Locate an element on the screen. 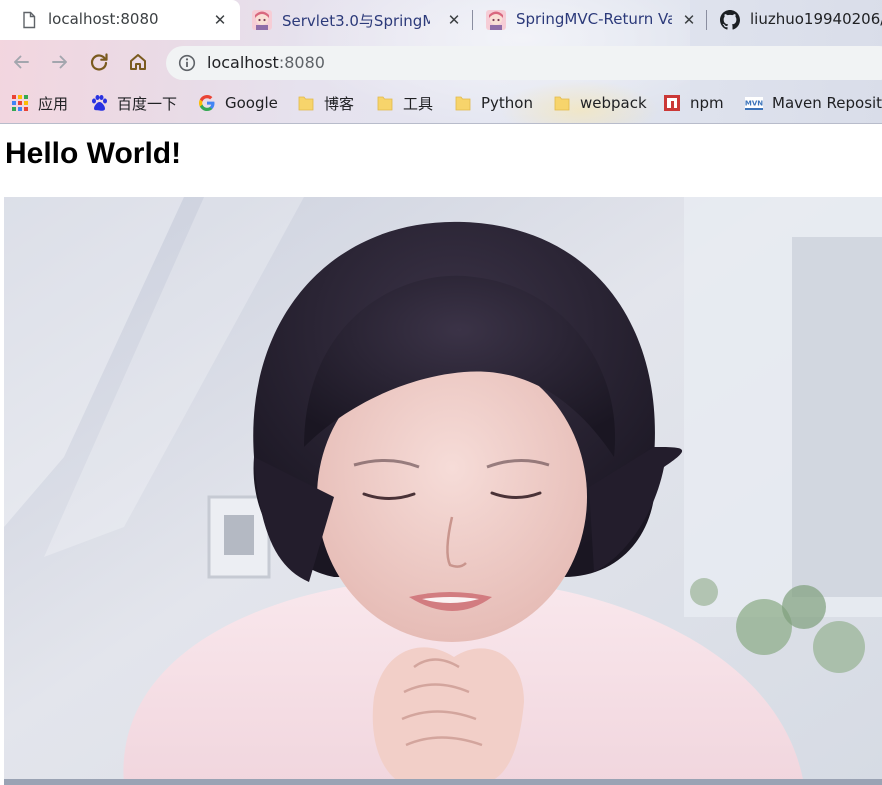  bookmark-label: 博客 is located at coordinates (339, 103).